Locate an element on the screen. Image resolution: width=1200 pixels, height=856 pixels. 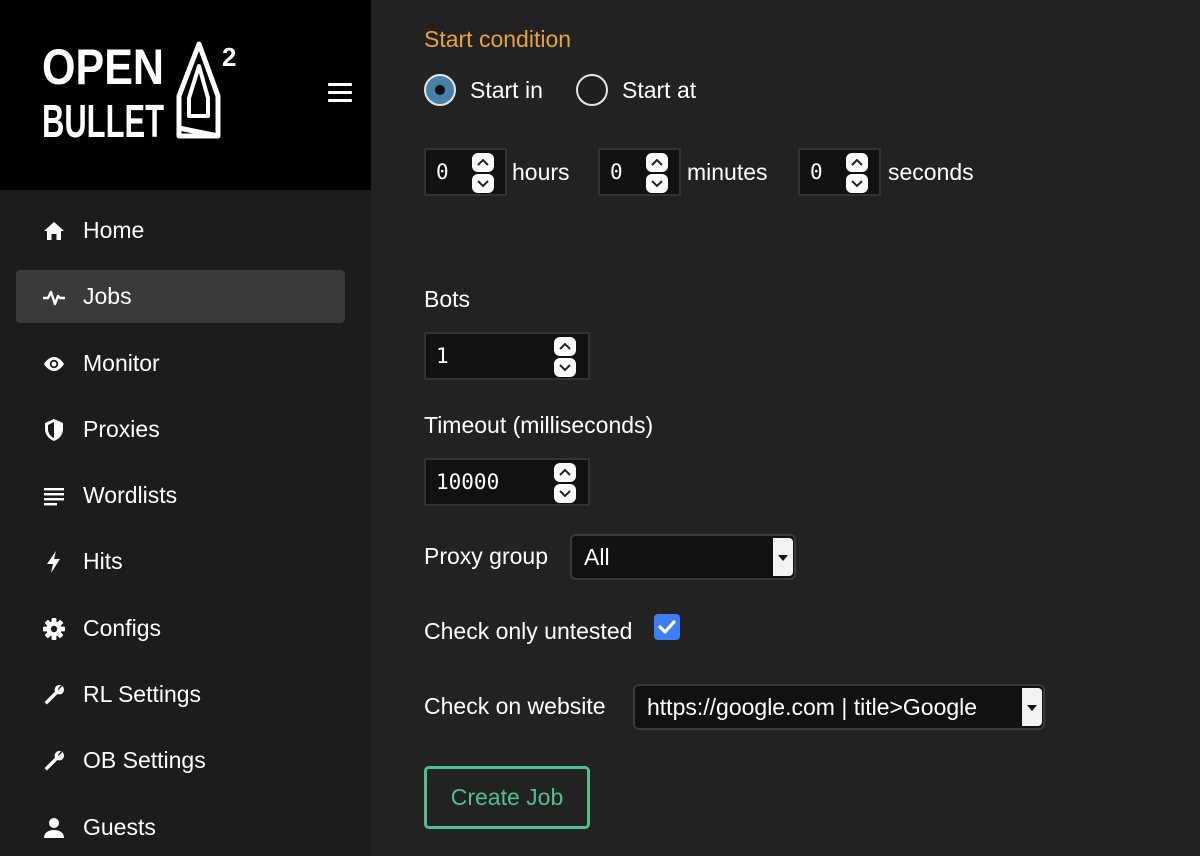
check-on-website-select: https://google.com | title>Google is located at coordinates (839, 707).